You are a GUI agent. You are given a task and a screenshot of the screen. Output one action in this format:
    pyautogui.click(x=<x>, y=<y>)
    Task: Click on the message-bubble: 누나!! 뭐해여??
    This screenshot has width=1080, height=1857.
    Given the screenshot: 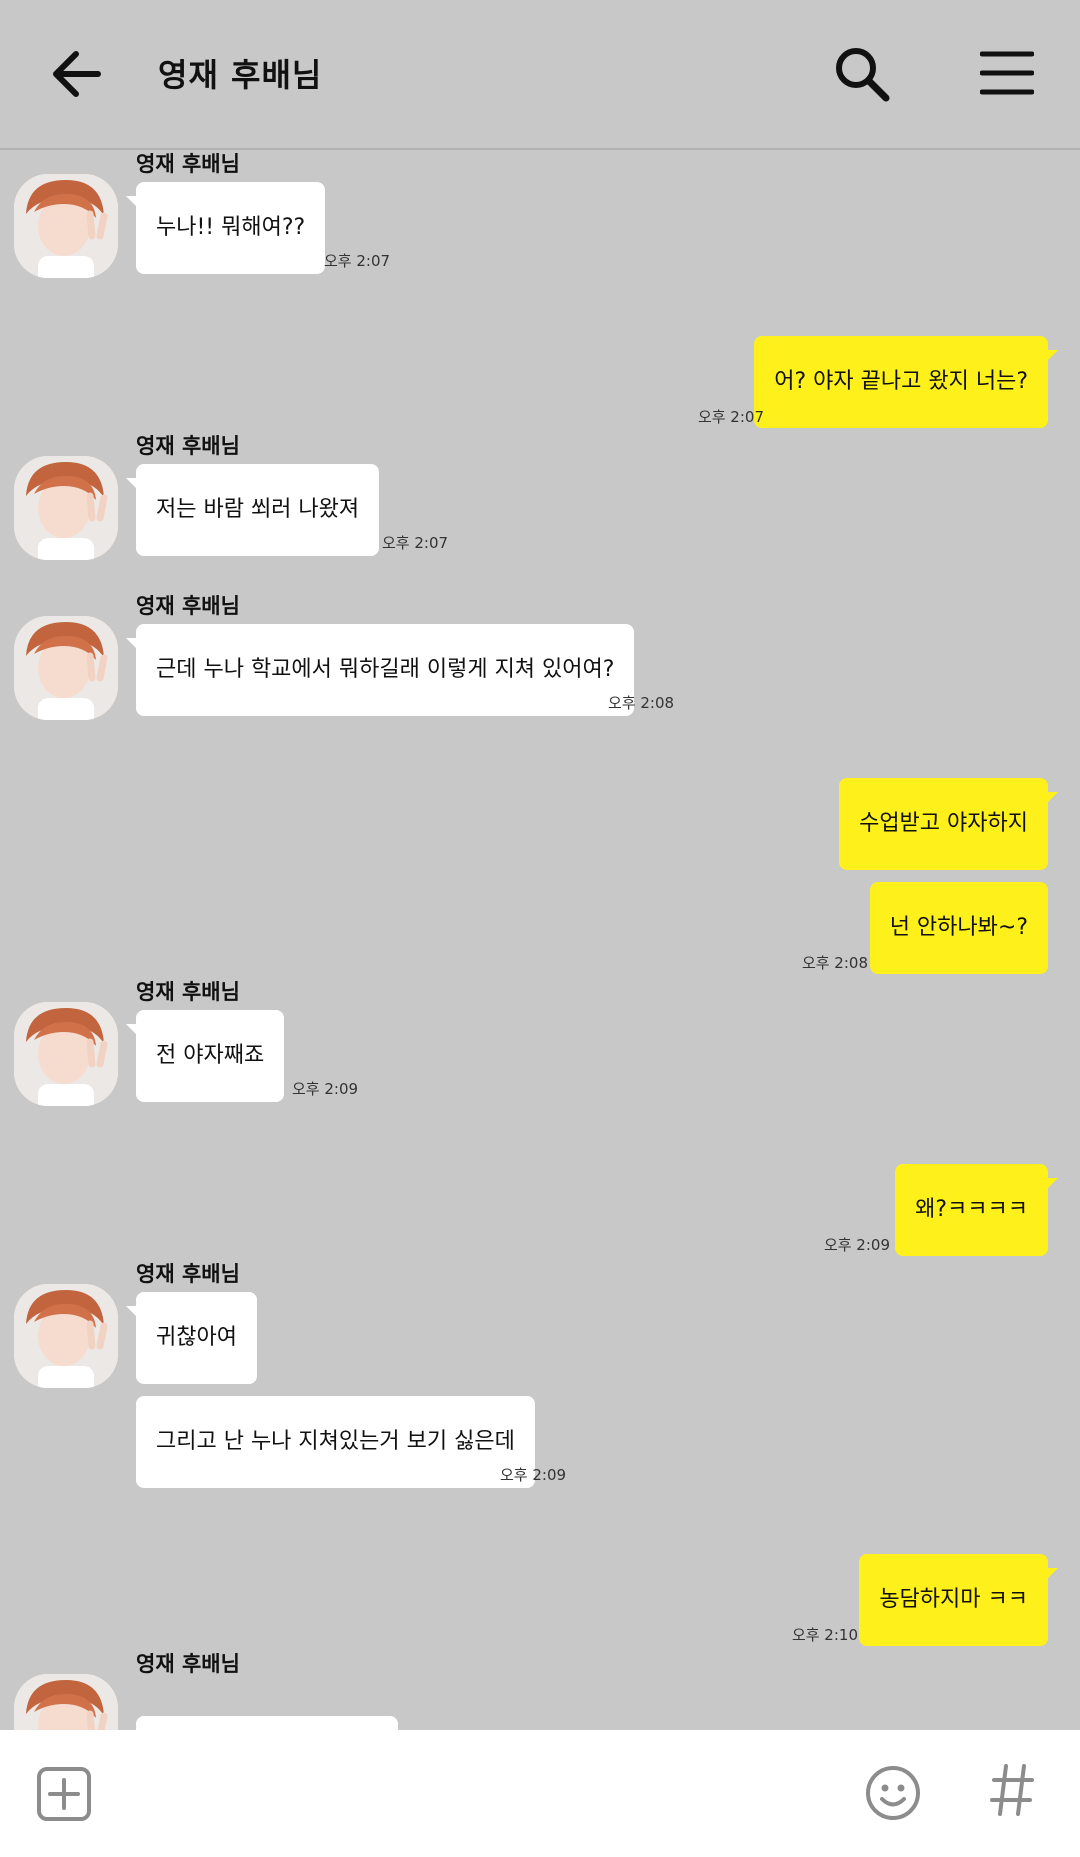 What is the action you would take?
    pyautogui.click(x=225, y=228)
    